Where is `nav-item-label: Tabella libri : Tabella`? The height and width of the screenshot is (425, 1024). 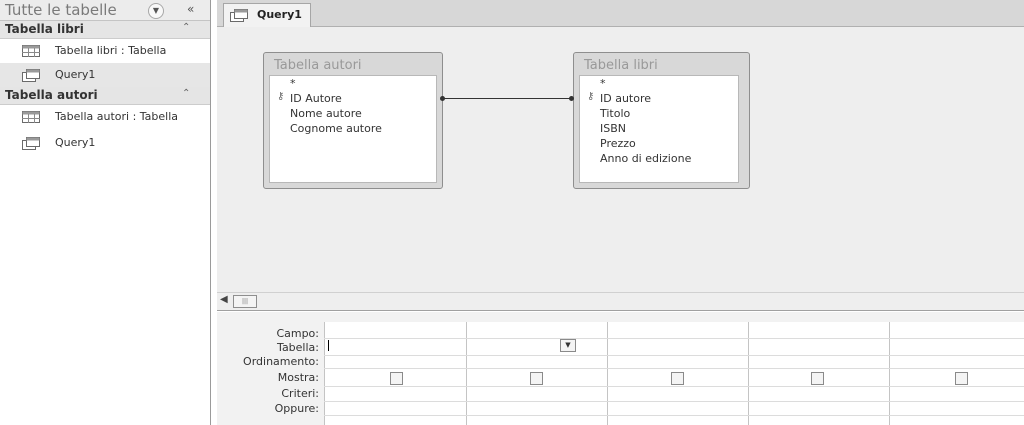
nav-item-label: Tabella libri : Tabella is located at coordinates (111, 50).